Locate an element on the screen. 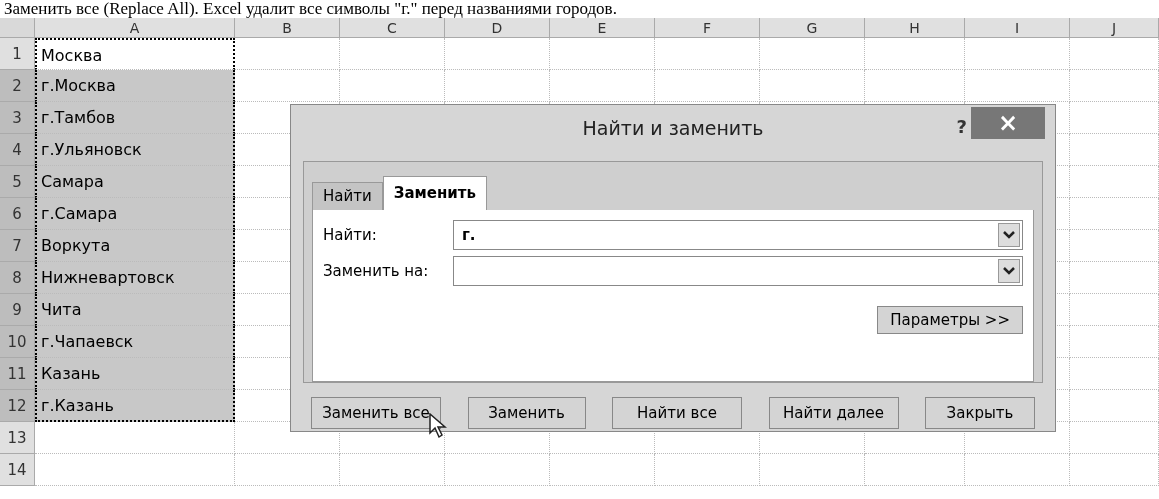 Image resolution: width=1159 pixels, height=499 pixels. cell: Чита is located at coordinates (135, 310).